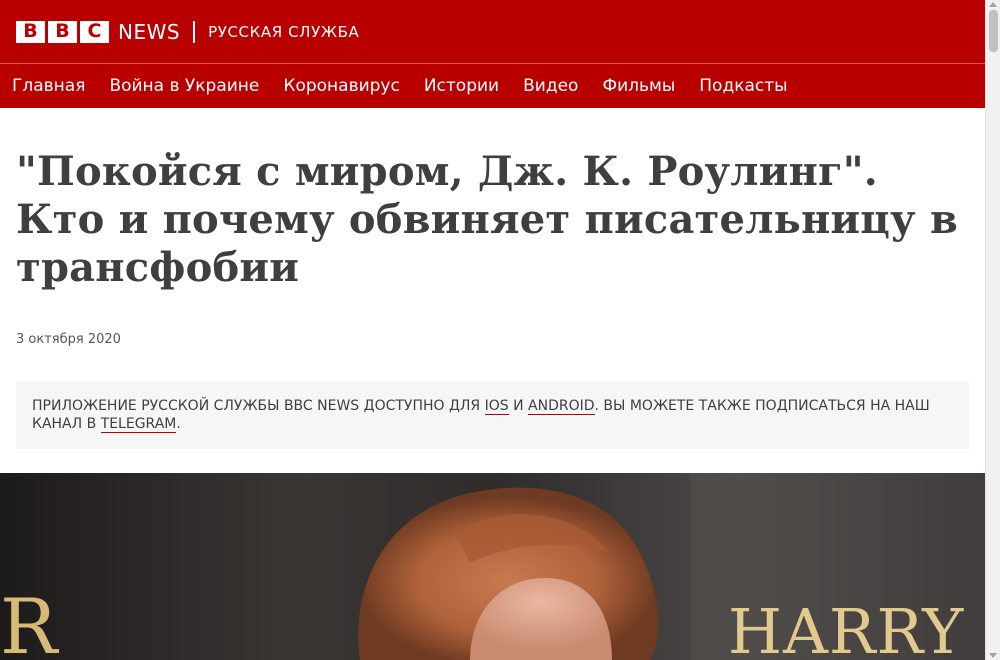 The width and height of the screenshot is (1000, 660). I want to click on news-logo-text: NEWS, so click(149, 32).